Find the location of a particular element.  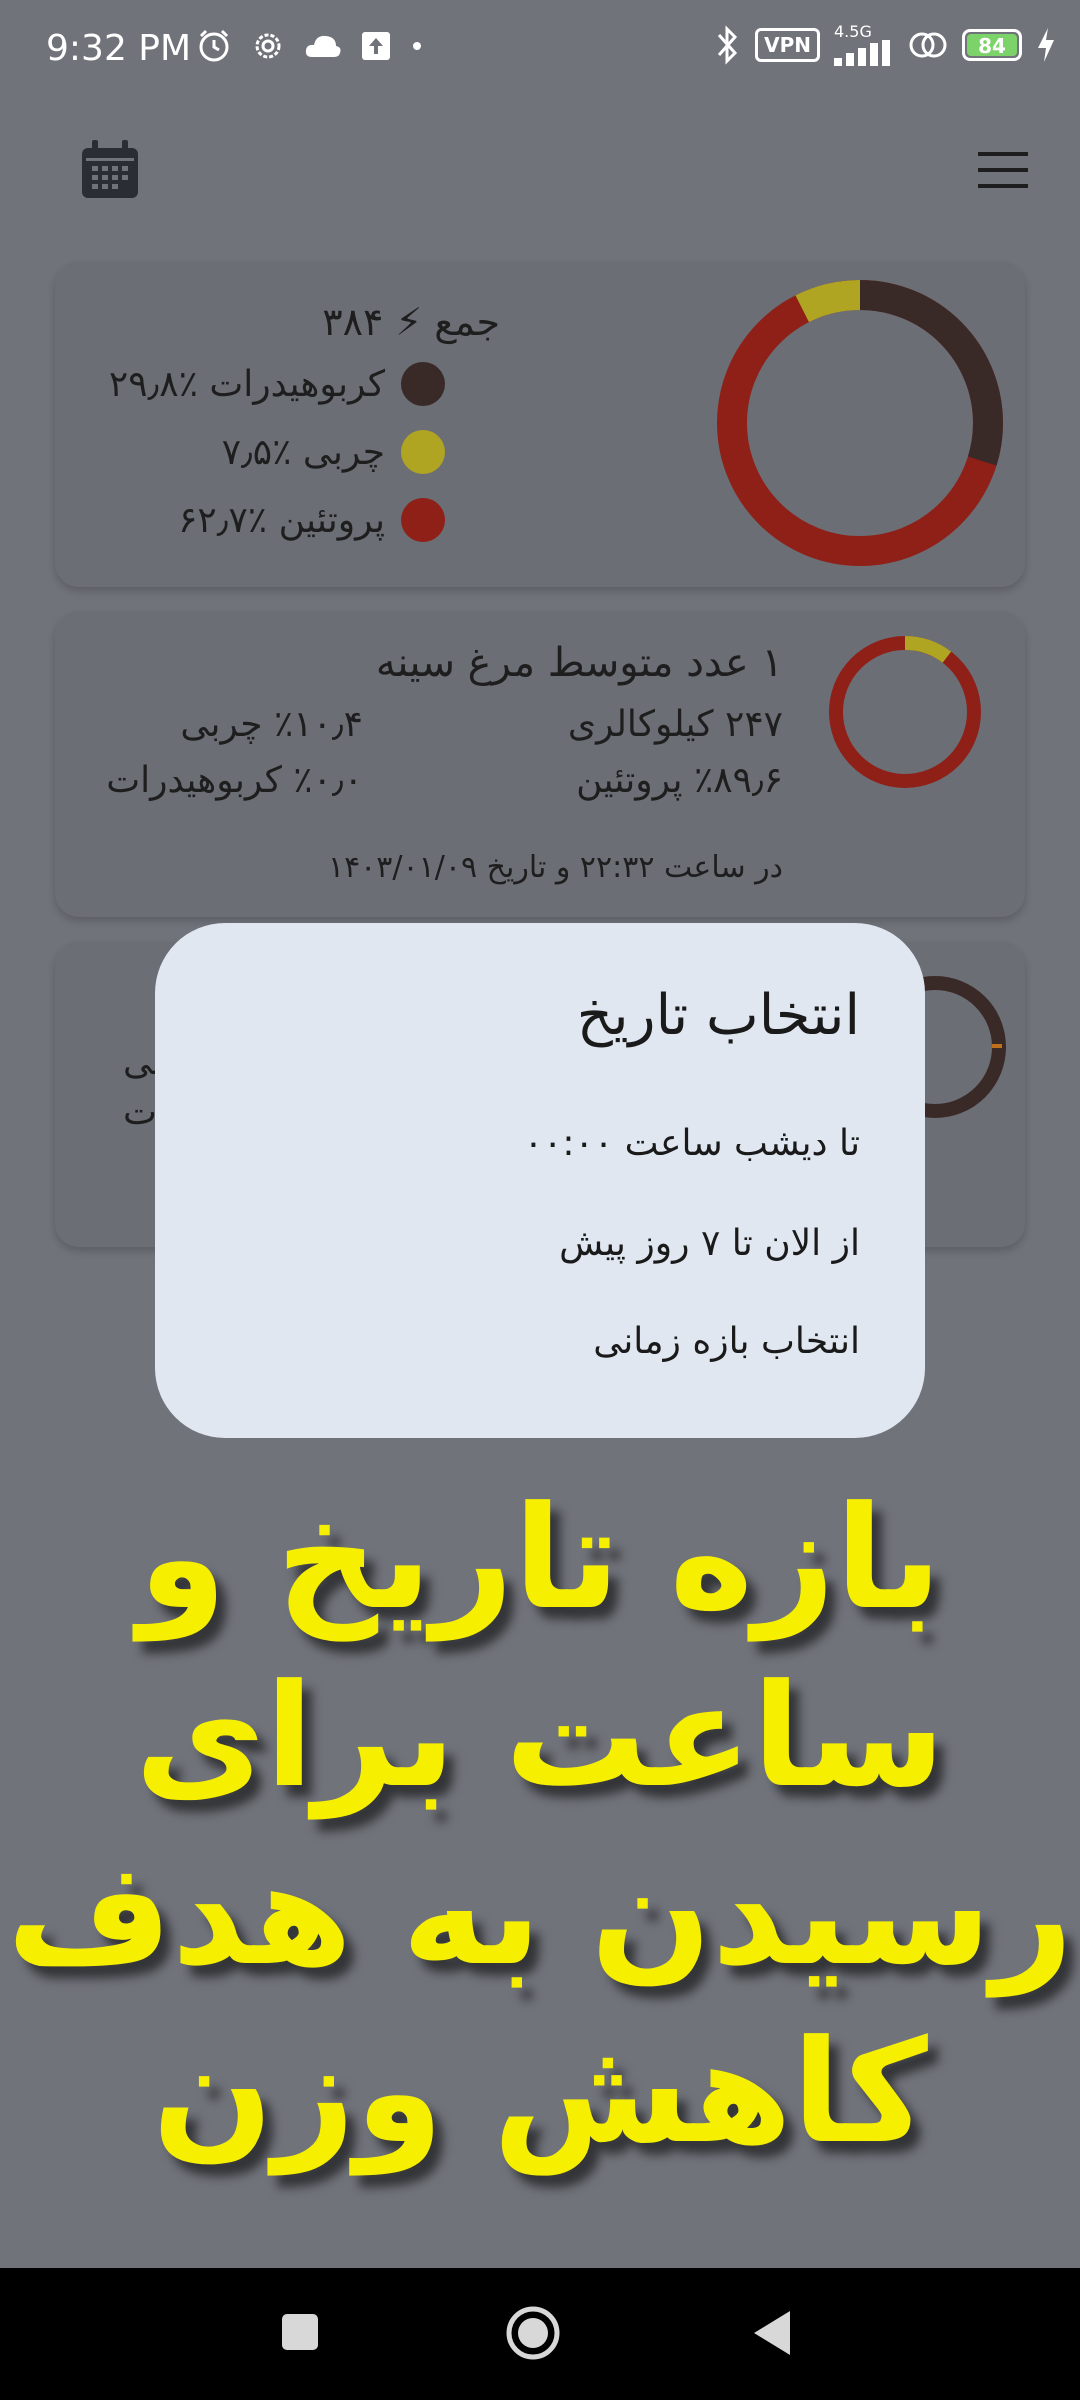

status-right-icons: VPN 4.5G 84 is located at coordinates (885, 45).